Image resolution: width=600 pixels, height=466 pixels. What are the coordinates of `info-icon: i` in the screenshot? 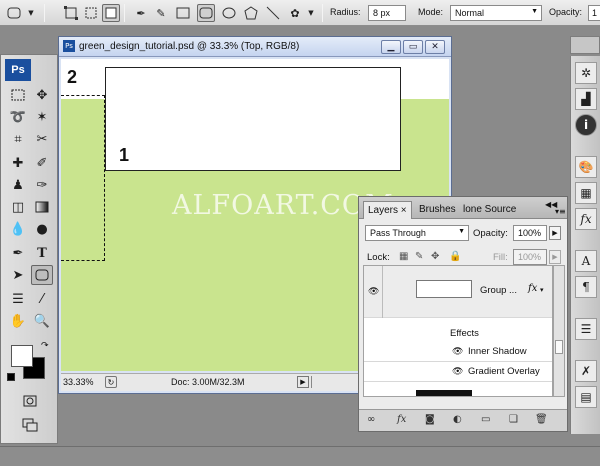 It's located at (586, 125).